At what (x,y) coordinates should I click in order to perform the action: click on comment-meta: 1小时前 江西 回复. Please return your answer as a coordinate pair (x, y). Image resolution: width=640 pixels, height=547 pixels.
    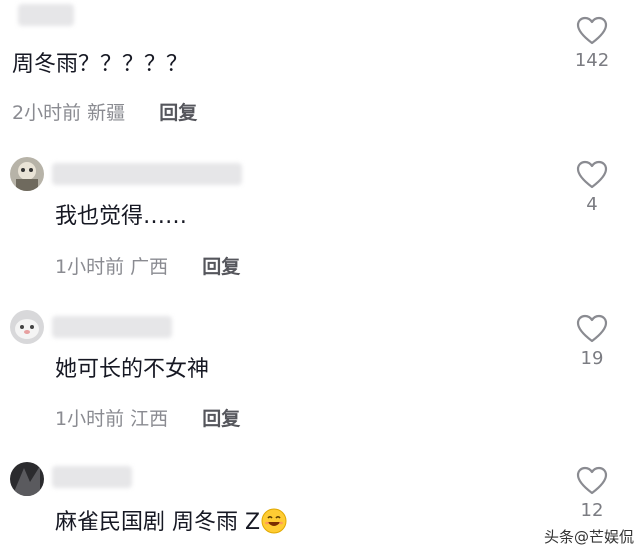
    Looking at the image, I should click on (147, 419).